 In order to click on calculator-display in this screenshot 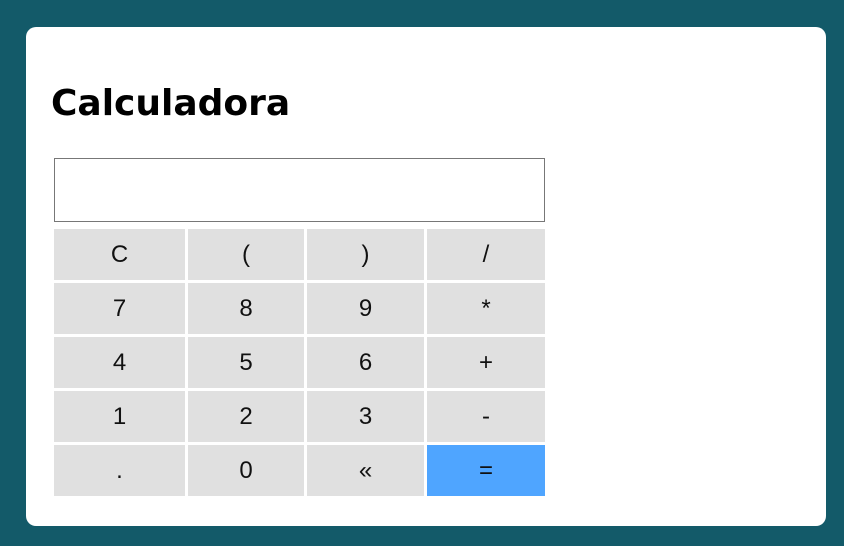, I will do `click(299, 190)`.